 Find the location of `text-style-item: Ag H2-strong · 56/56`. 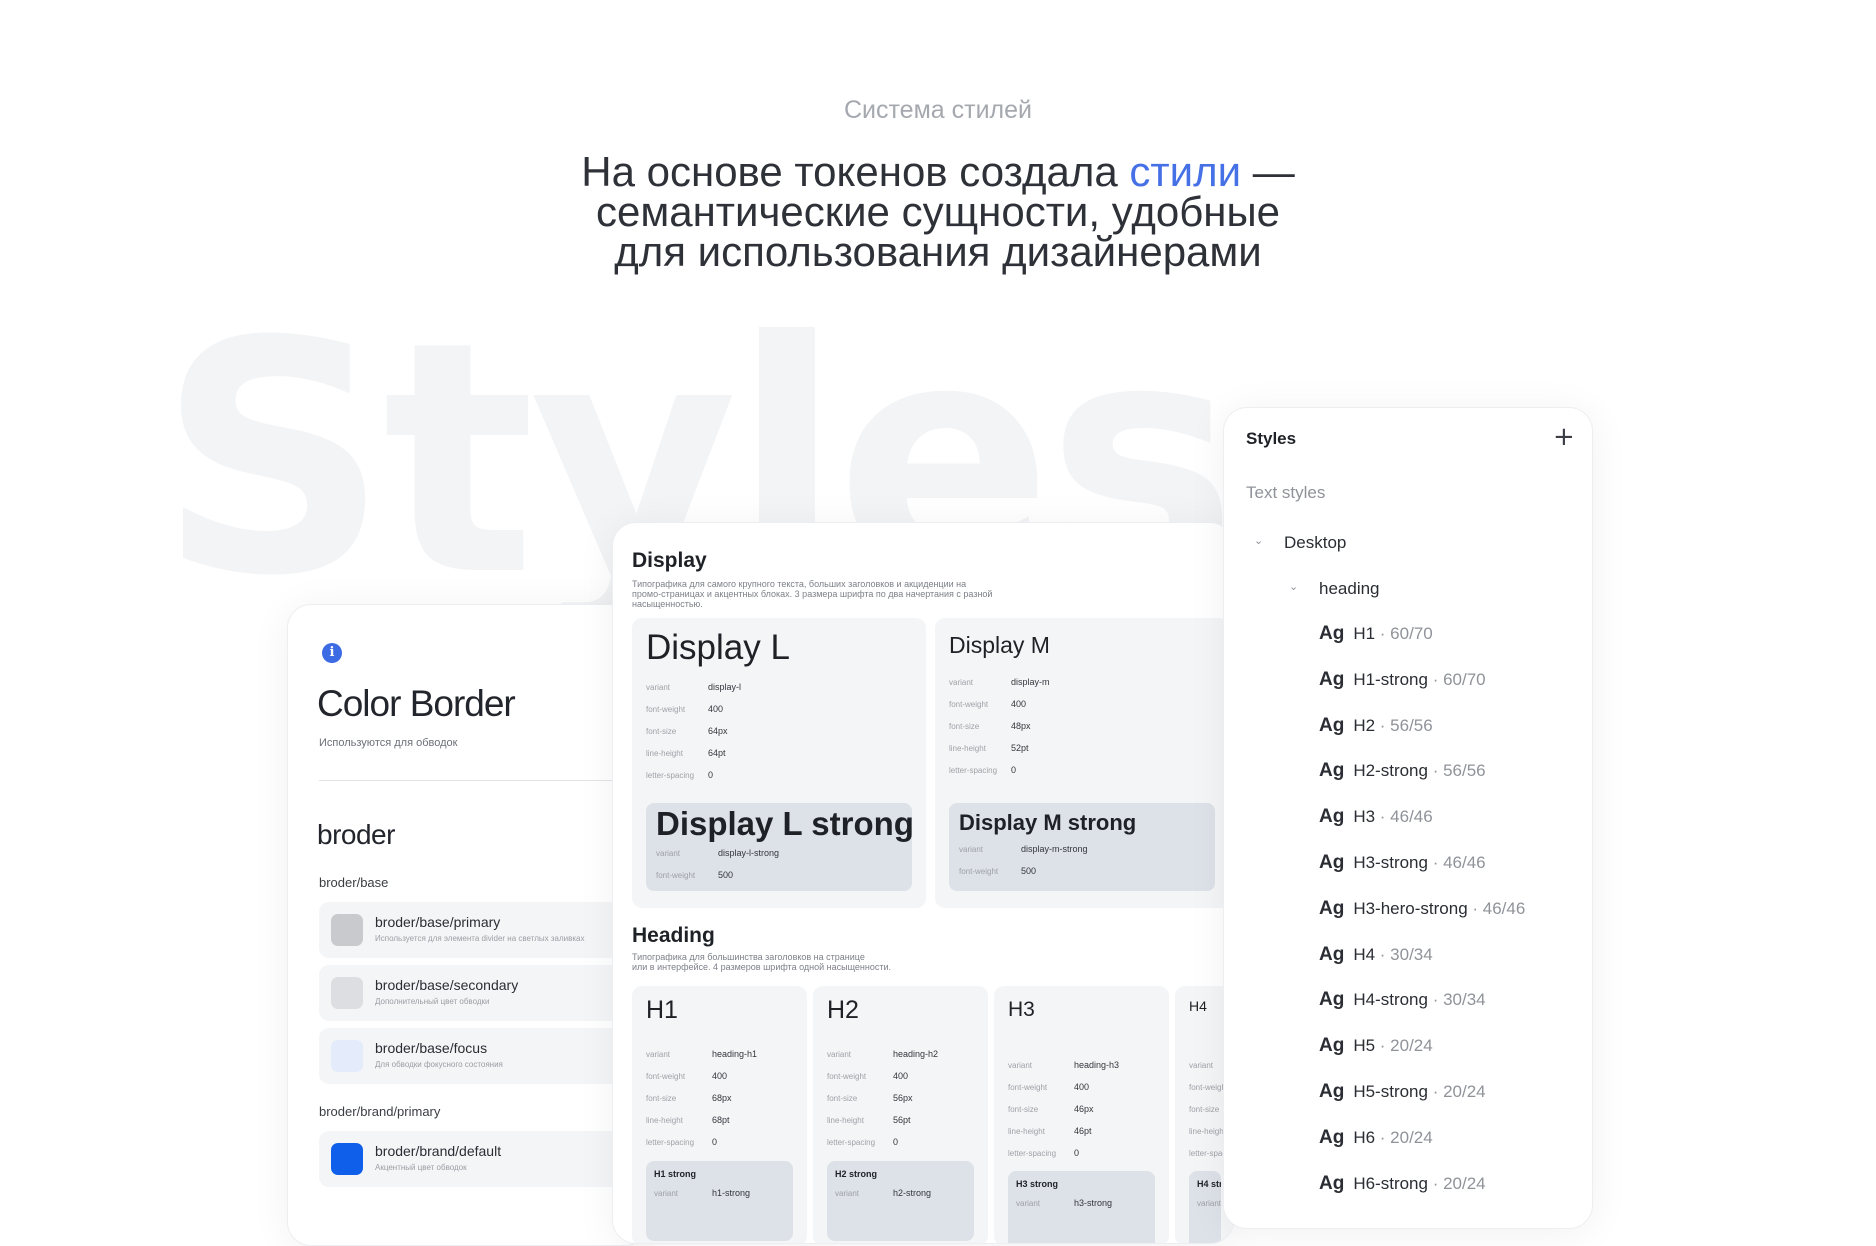

text-style-item: Ag H2-strong · 56/56 is located at coordinates (1402, 775).